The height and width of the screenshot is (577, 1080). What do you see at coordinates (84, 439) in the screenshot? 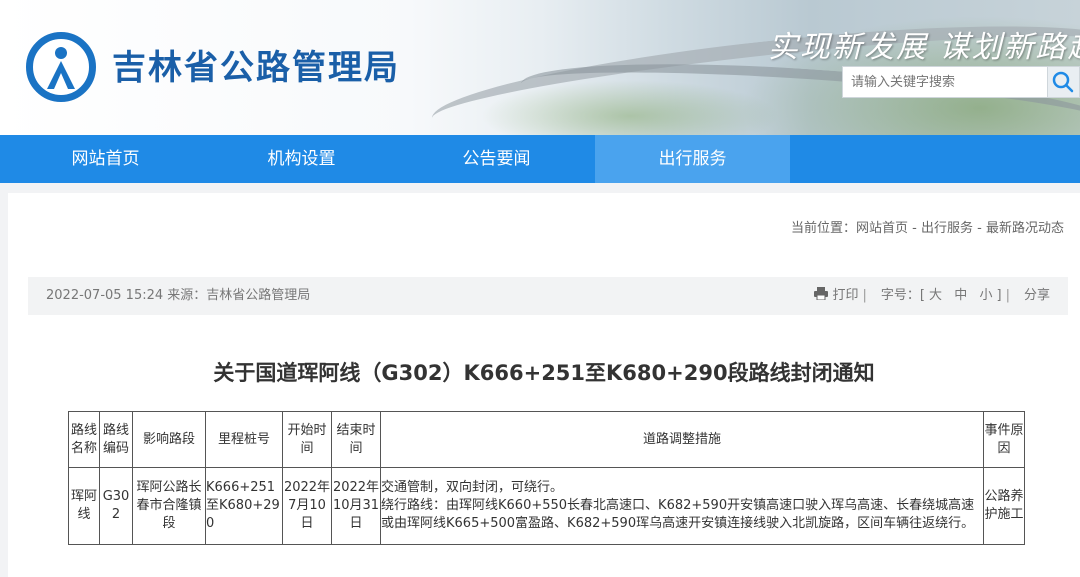
I see `table-header-cell: 路线名称` at bounding box center [84, 439].